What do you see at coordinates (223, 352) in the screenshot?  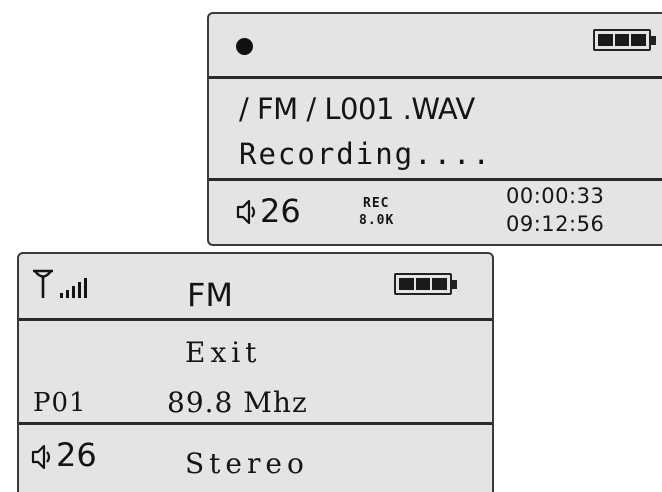 I see `menu-item-exit: Exit` at bounding box center [223, 352].